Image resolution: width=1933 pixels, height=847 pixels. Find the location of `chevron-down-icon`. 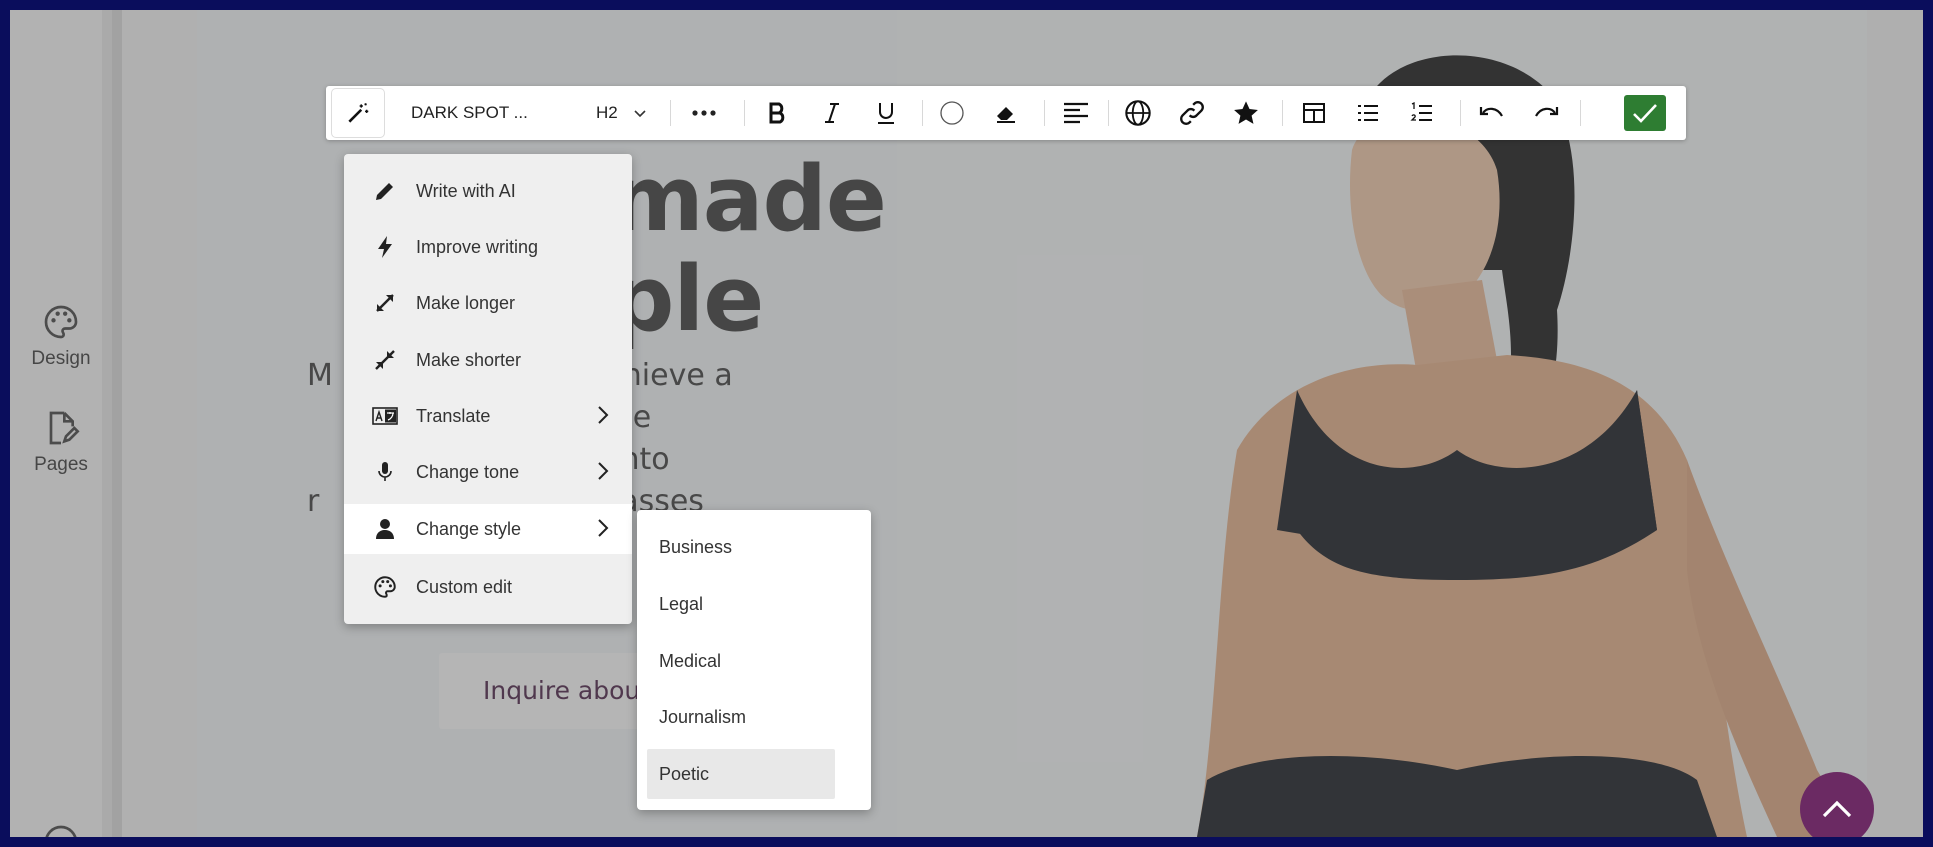

chevron-down-icon is located at coordinates (640, 114).